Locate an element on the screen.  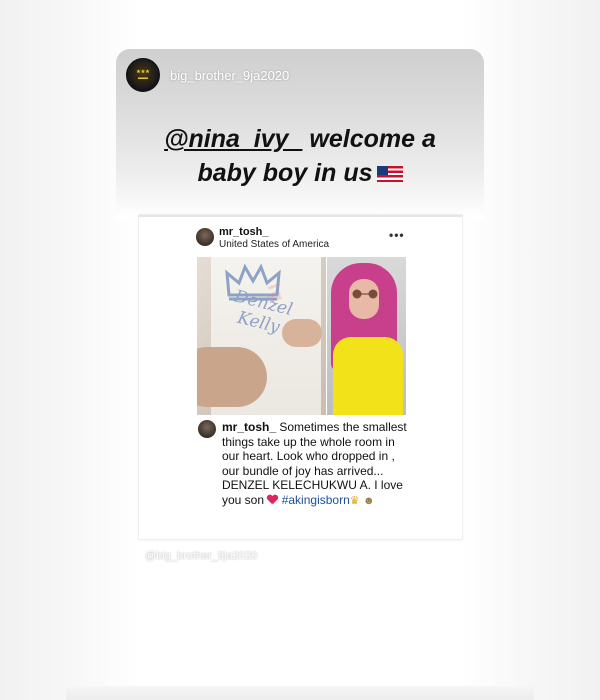
story-avatar-logo: ★★★ ▬▬ is located at coordinates (143, 75).